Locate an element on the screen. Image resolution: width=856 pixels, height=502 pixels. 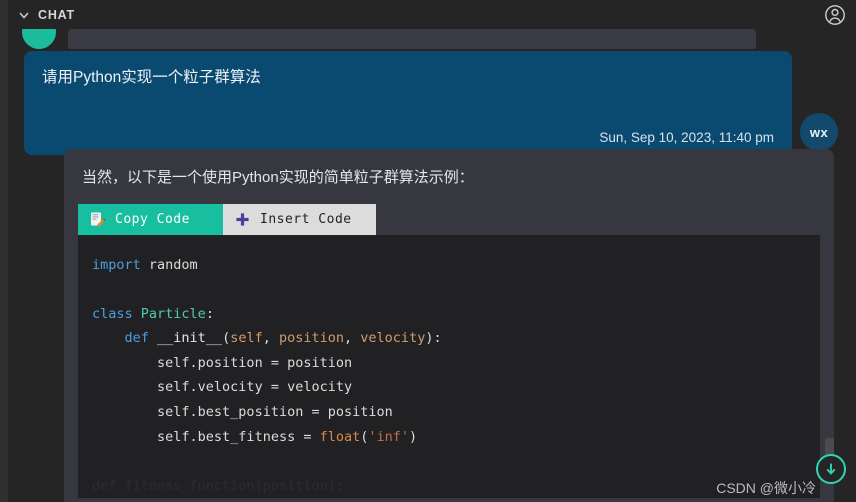
previous-message-bubble is located at coordinates (412, 39).